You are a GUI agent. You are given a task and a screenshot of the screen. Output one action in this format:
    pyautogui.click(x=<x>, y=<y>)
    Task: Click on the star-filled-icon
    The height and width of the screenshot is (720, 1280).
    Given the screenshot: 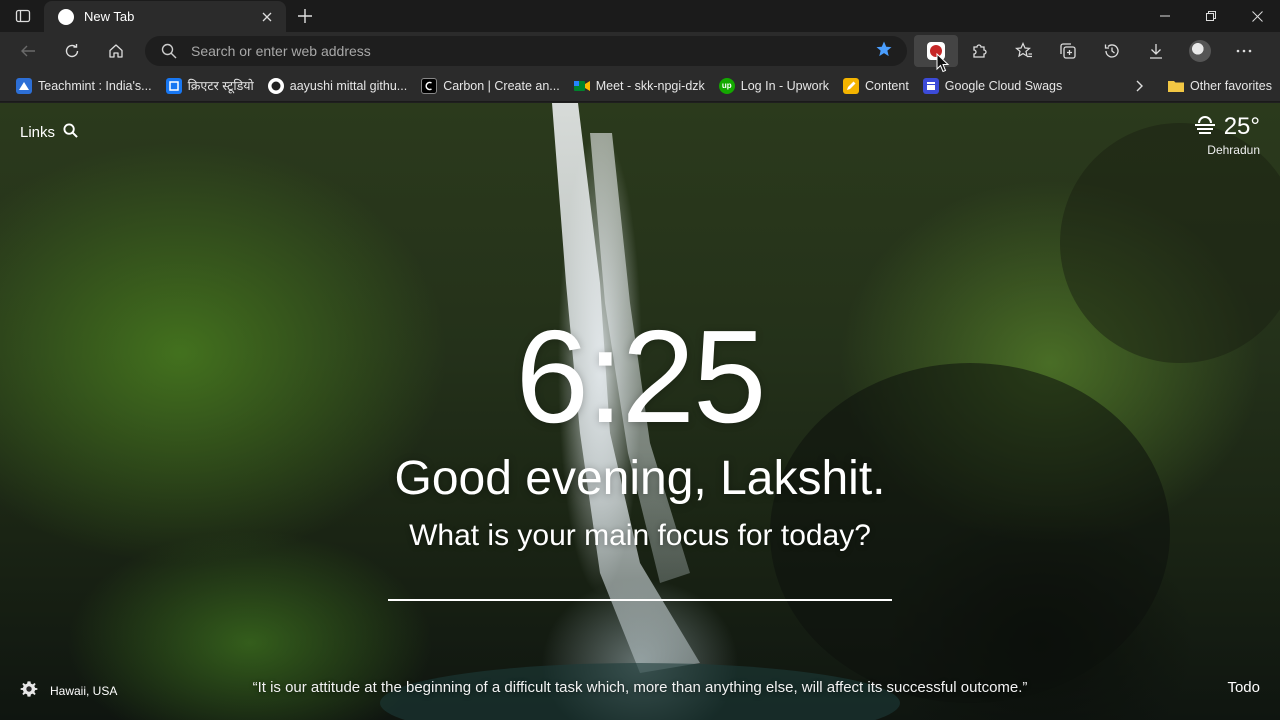 What is the action you would take?
    pyautogui.click(x=884, y=48)
    